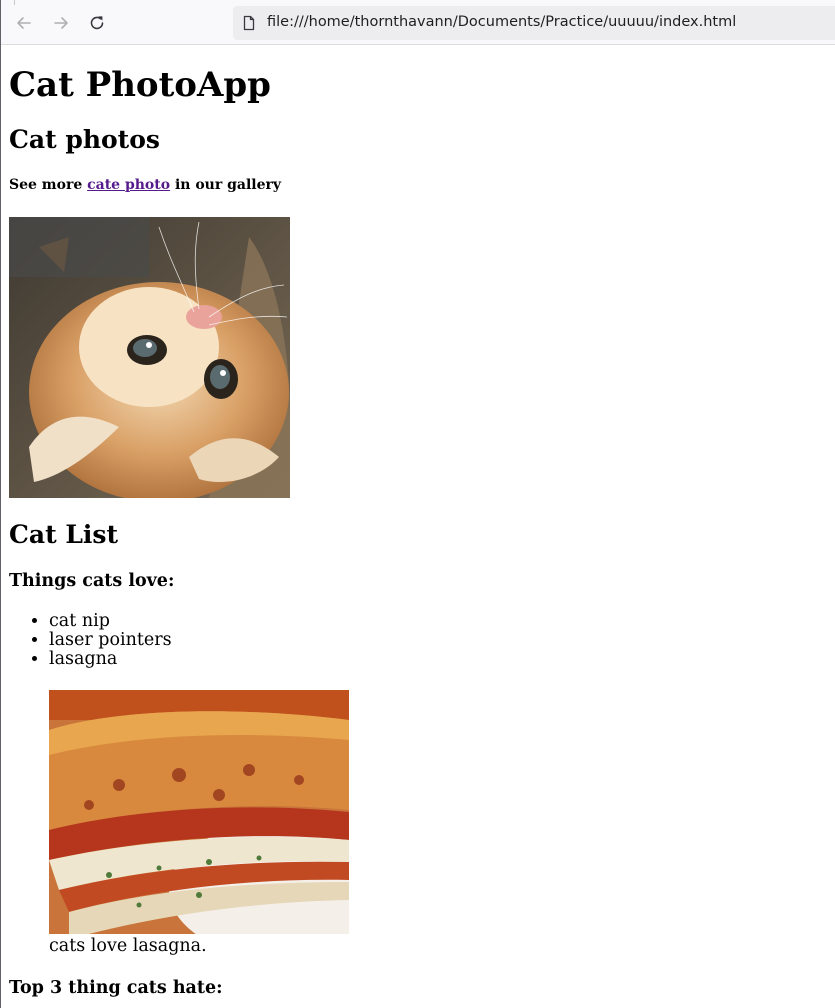 Image resolution: width=835 pixels, height=1008 pixels. Describe the element at coordinates (84, 139) in the screenshot. I see `photos-heading: Cat photos` at that location.